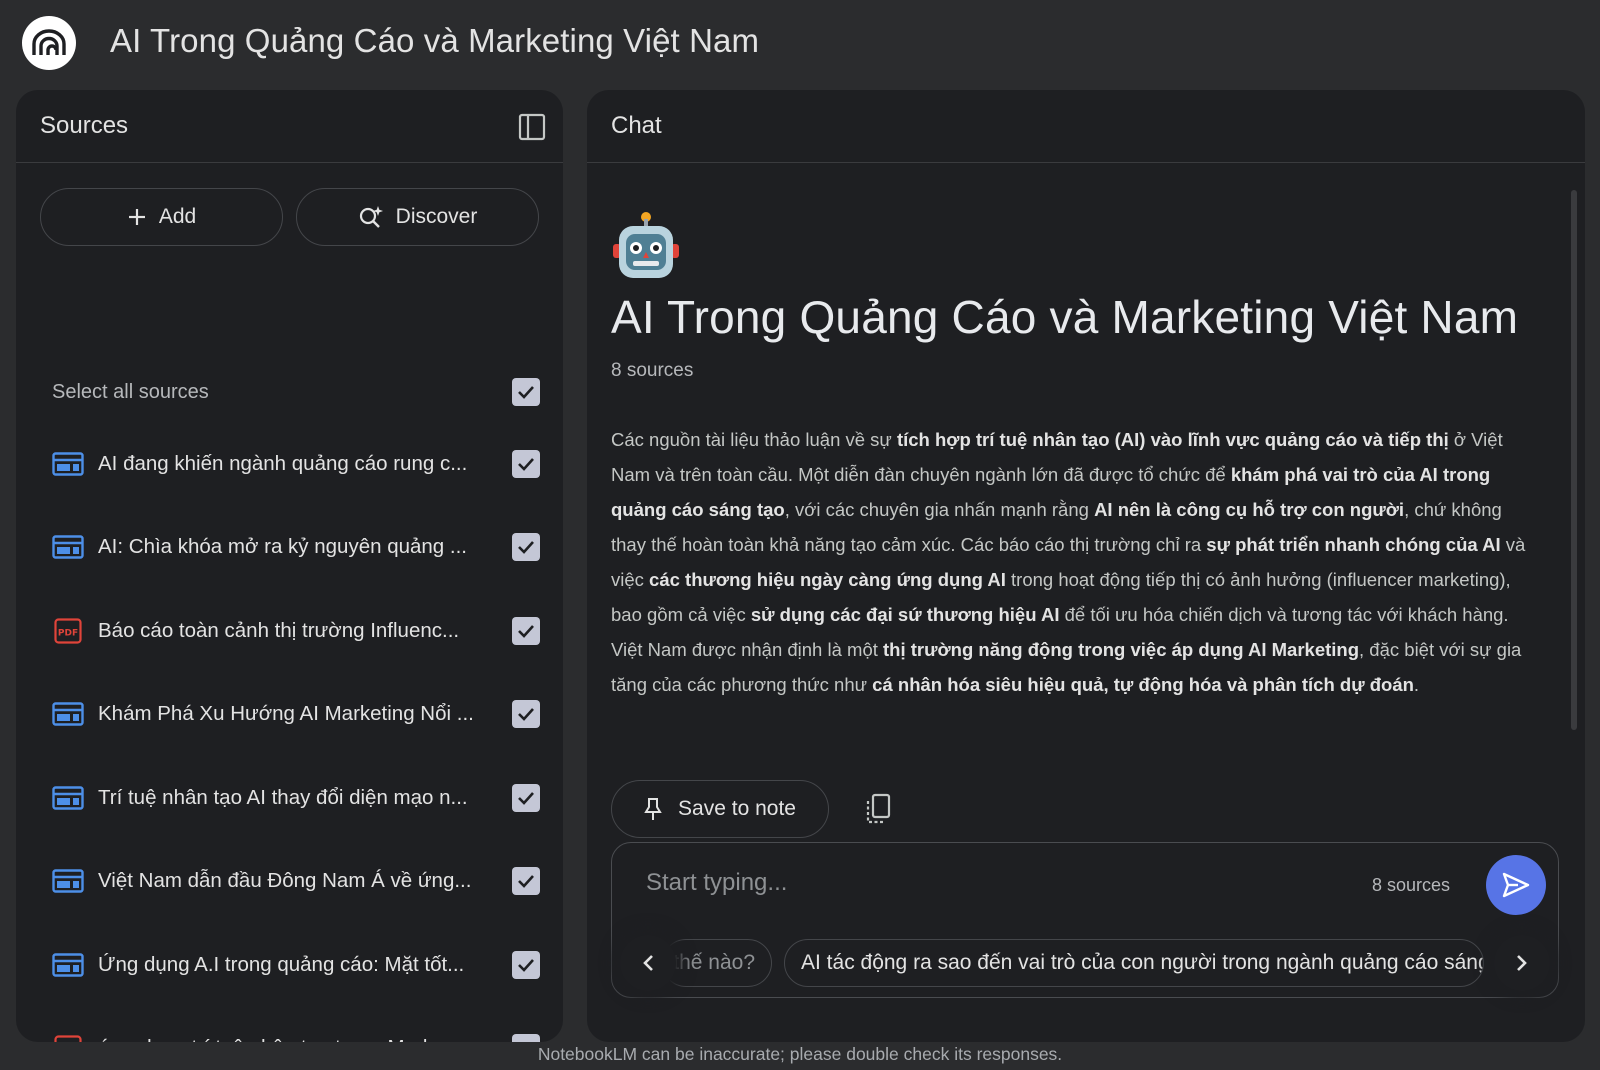 The width and height of the screenshot is (1600, 1070). I want to click on save-to-note-button: Save to note, so click(720, 809).